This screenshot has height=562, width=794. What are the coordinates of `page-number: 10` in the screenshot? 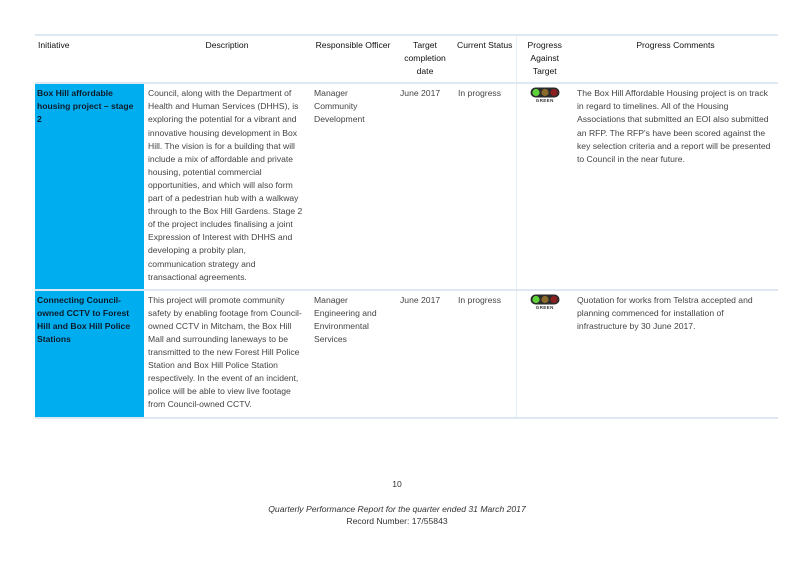 It's located at (397, 484).